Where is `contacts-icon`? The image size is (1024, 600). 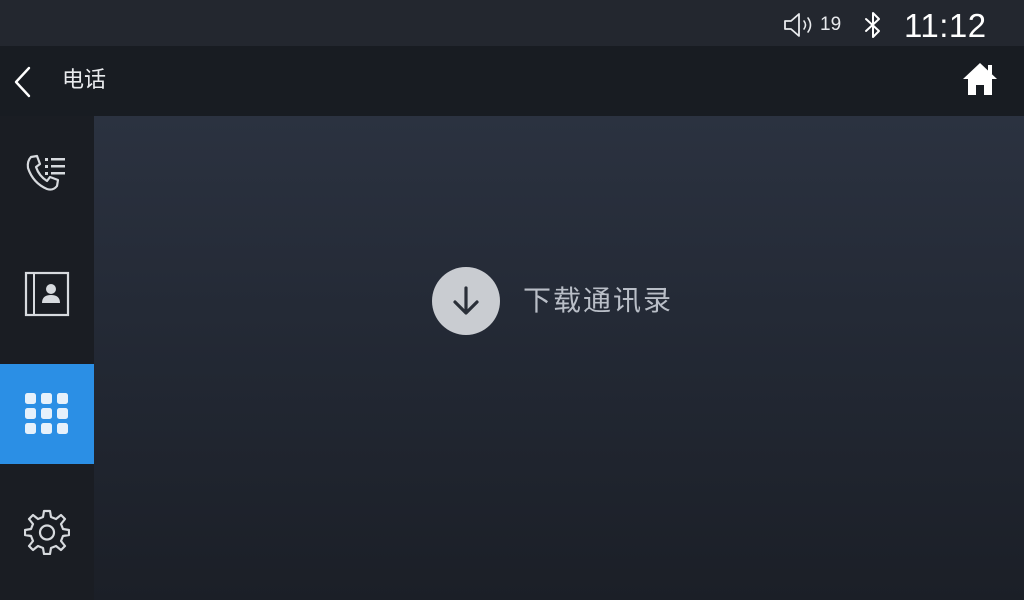 contacts-icon is located at coordinates (47, 294).